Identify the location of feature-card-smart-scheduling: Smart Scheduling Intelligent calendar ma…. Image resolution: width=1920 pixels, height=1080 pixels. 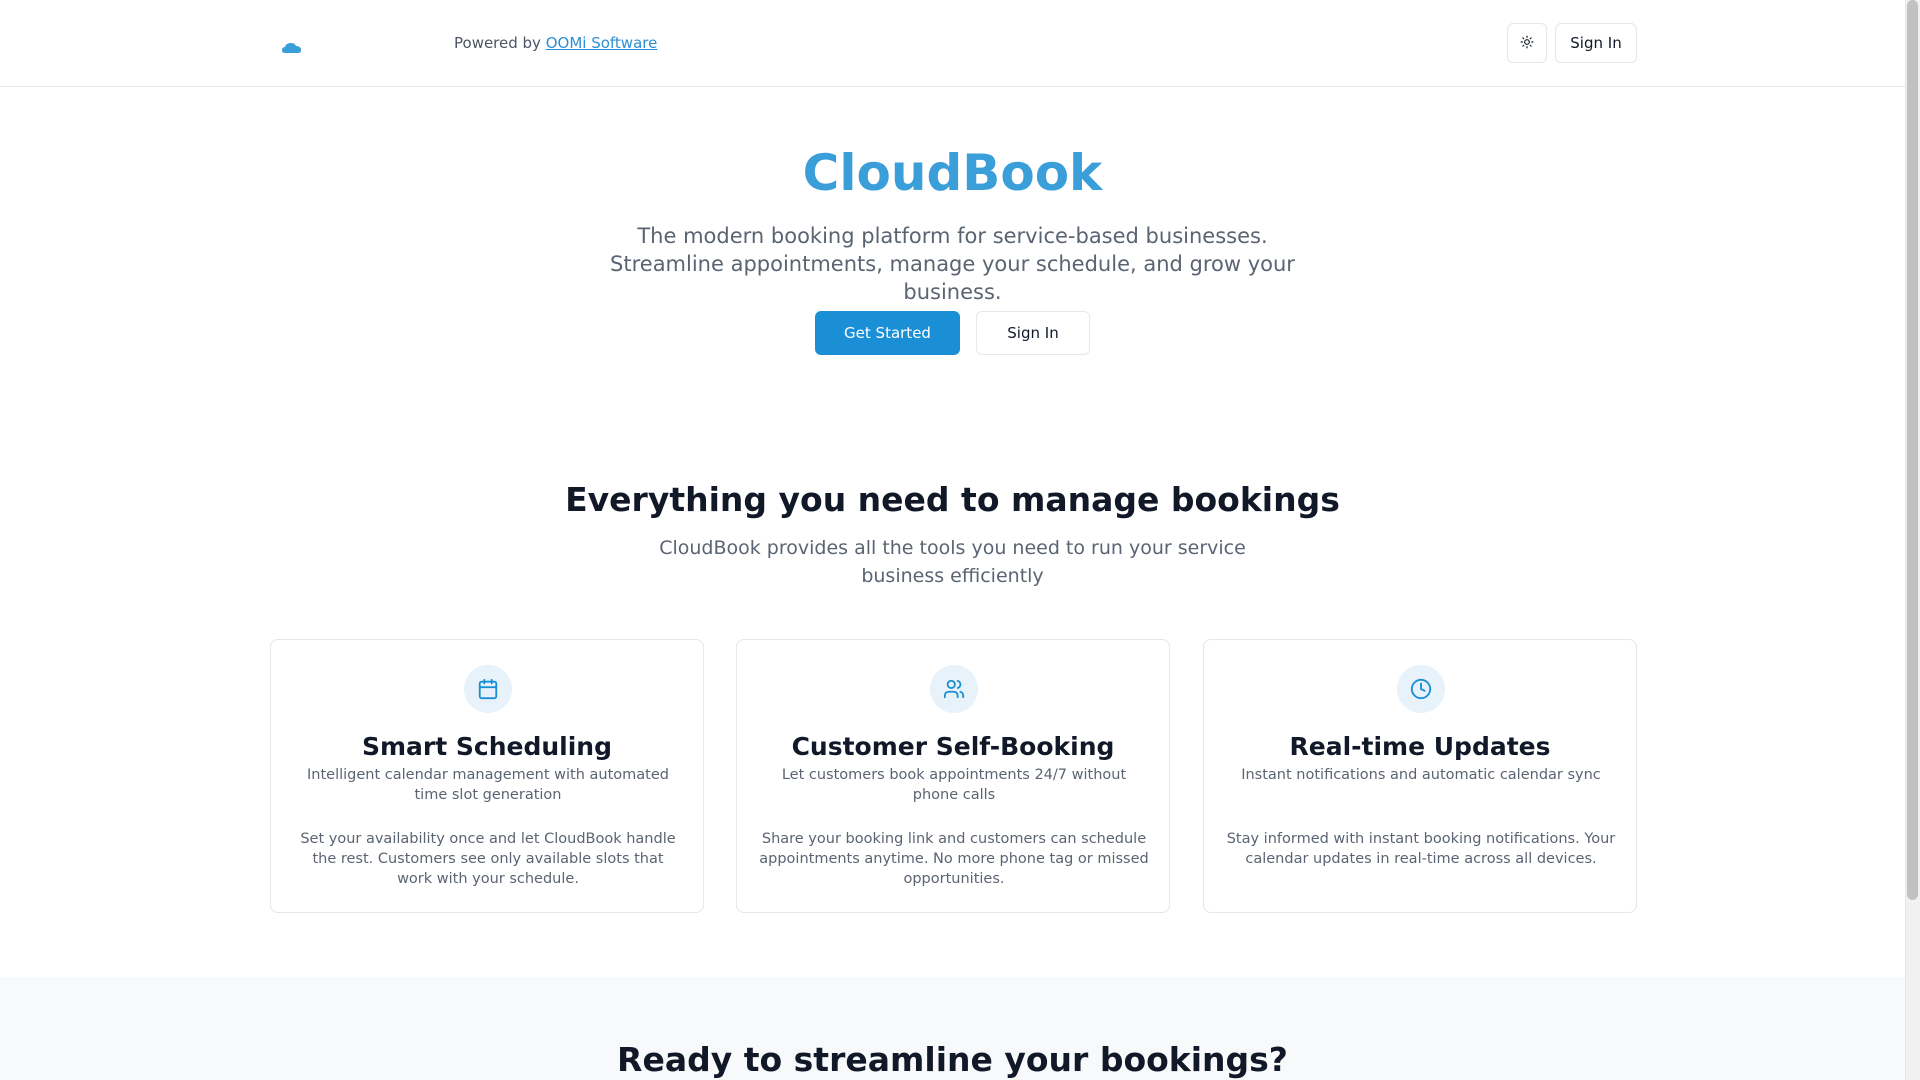
(487, 776).